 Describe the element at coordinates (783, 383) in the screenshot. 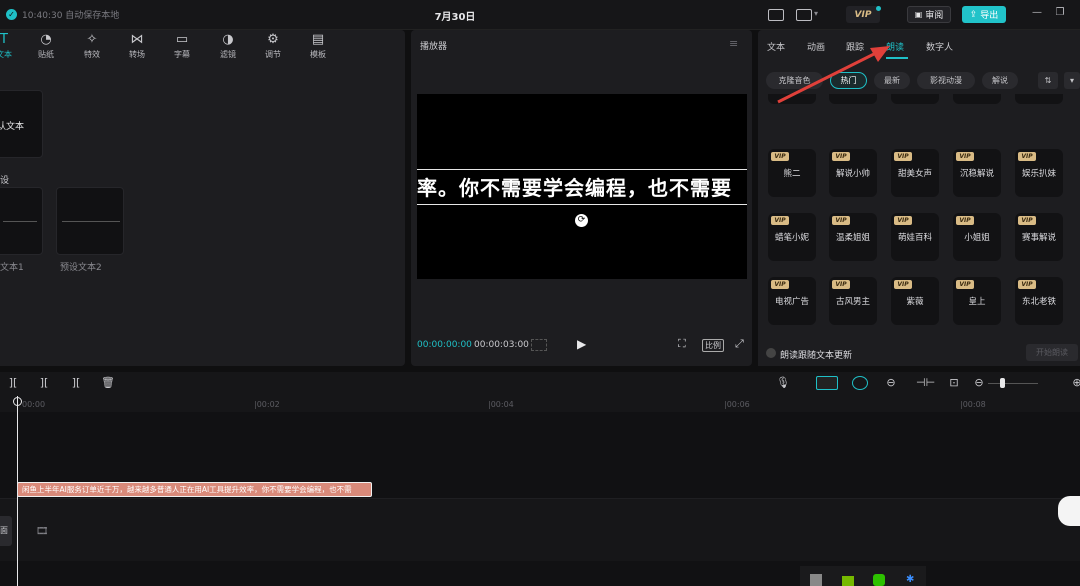

I see `microphone-icon: 🎙` at that location.